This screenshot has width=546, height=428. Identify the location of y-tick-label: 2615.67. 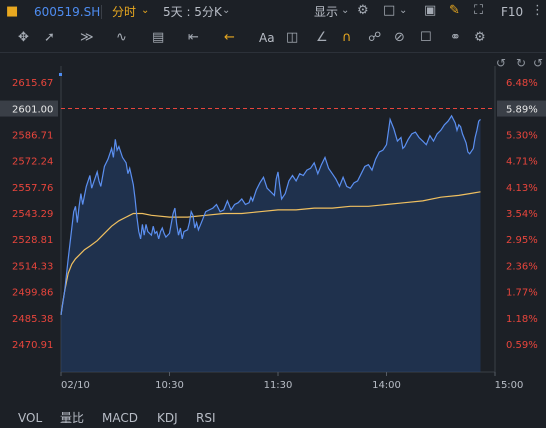
(32, 83).